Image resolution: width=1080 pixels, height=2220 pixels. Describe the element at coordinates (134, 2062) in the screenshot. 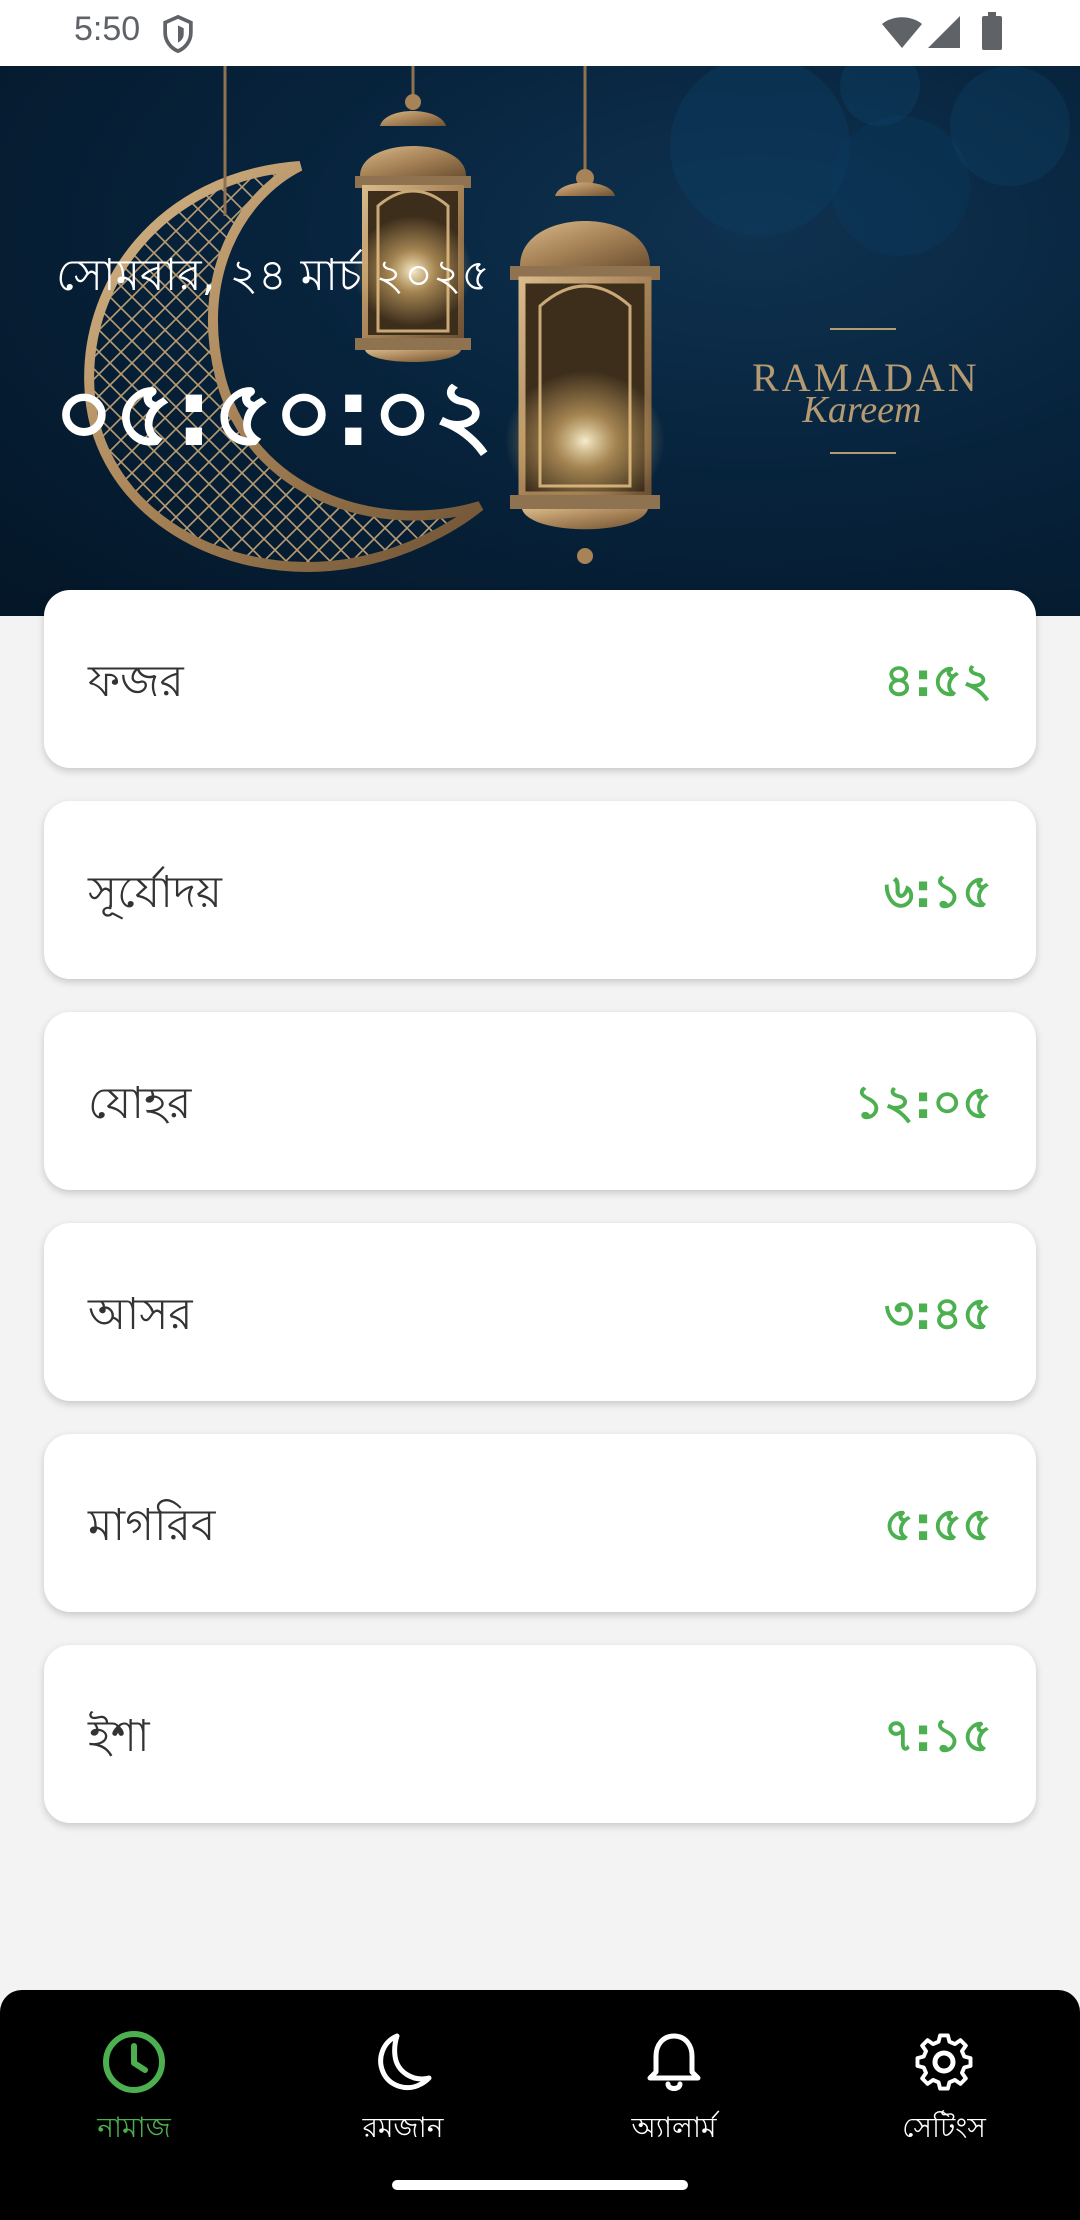

I see `clock-icon` at that location.